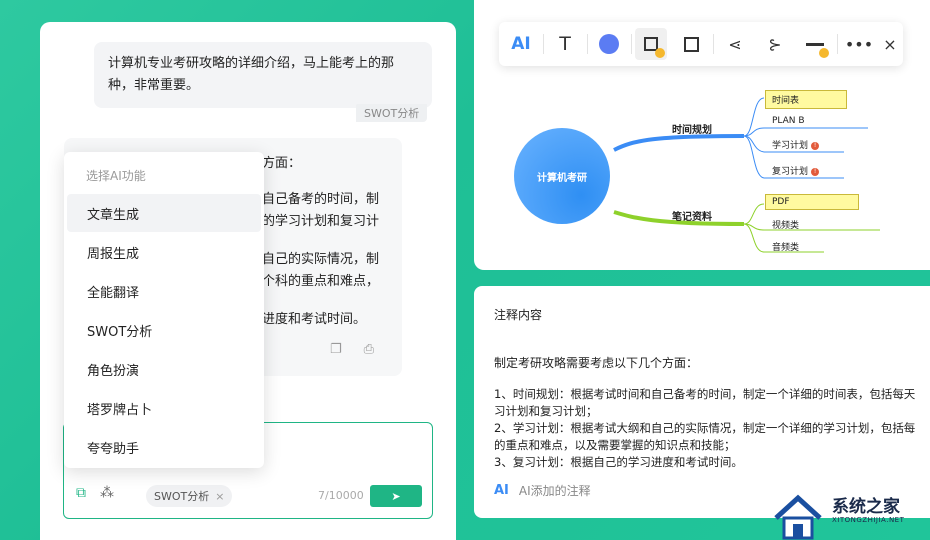 The height and width of the screenshot is (540, 930). I want to click on menu-item-praise: 夸夸助手, so click(164, 447).